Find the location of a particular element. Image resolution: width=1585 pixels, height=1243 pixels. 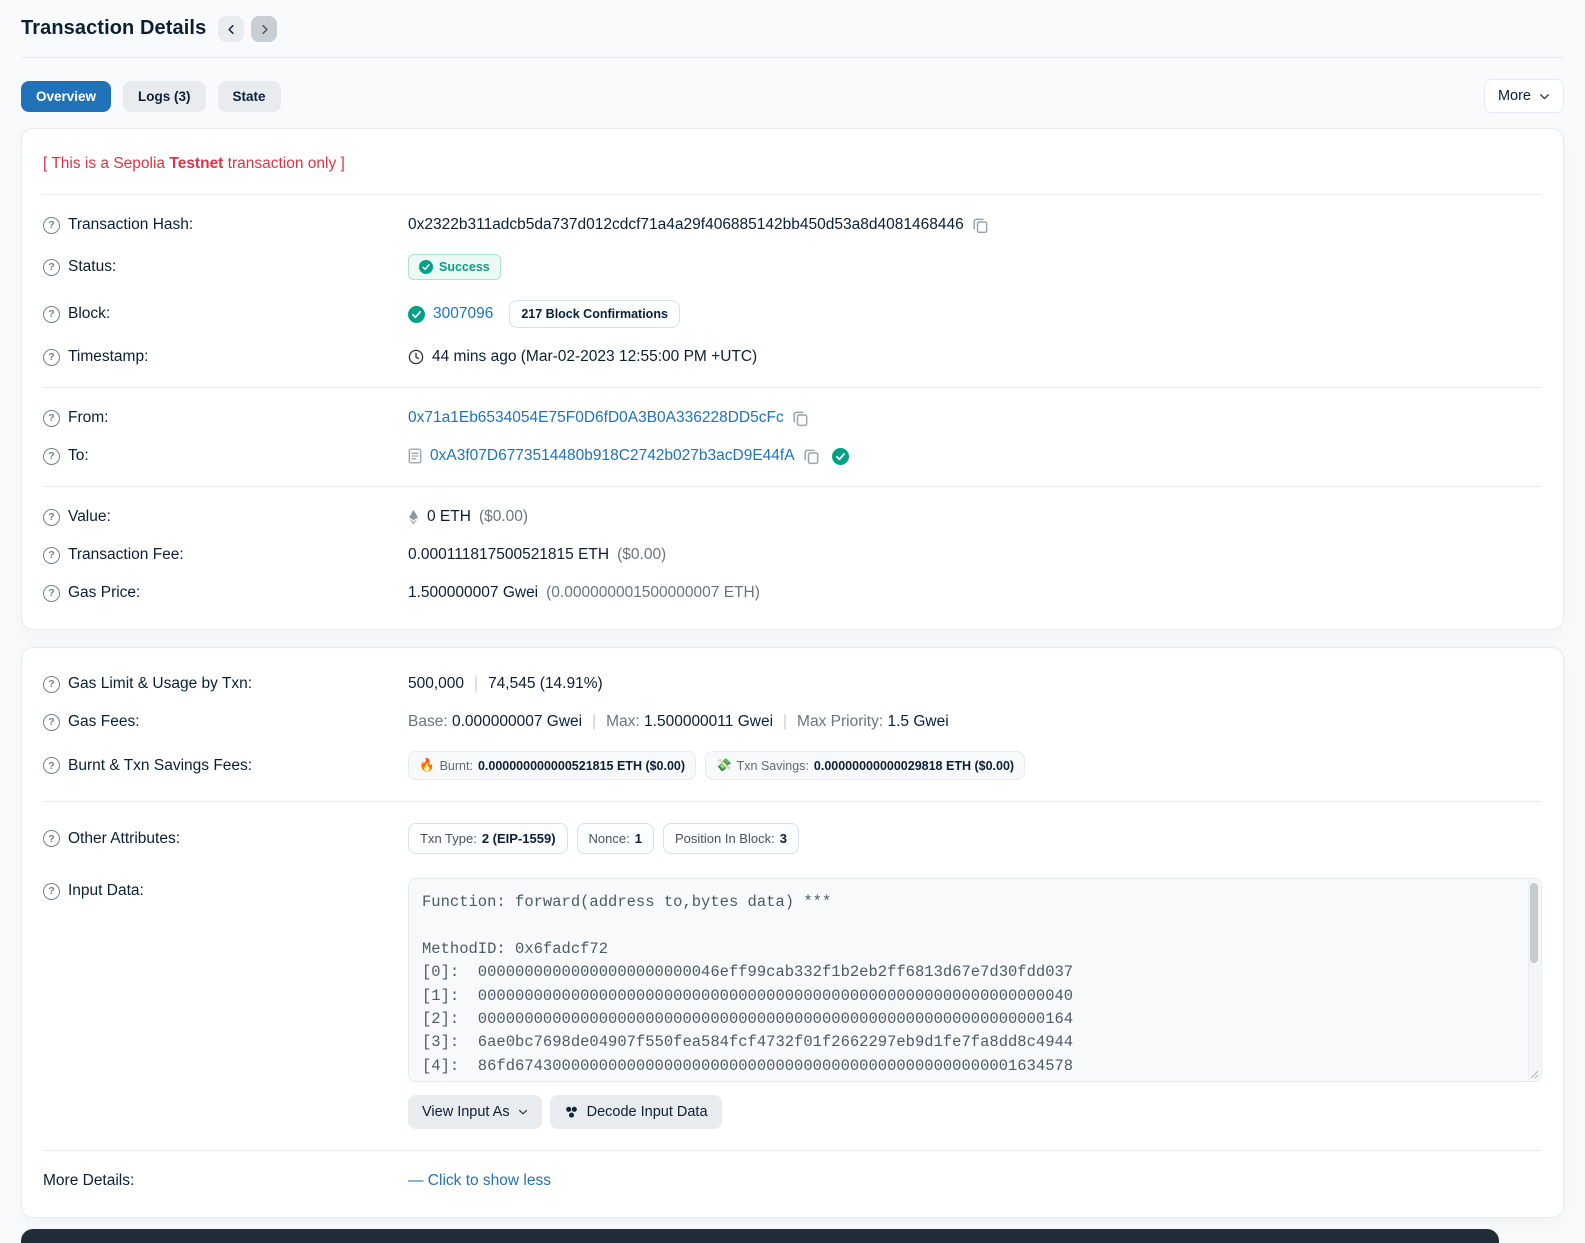

copy-transaction-hash-button is located at coordinates (980, 225).